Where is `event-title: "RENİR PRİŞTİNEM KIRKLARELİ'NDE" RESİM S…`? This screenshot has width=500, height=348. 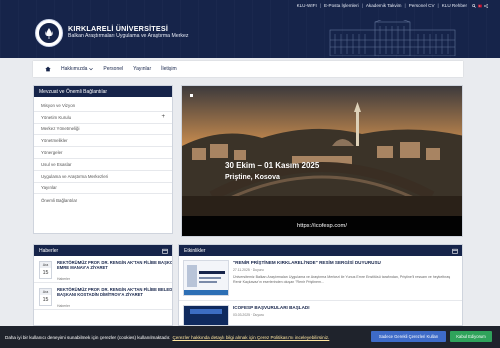
event-title: "RENİR PRİŞTİNEM KIRKLARELİ'NDE" RESİM S… is located at coordinates (307, 262).